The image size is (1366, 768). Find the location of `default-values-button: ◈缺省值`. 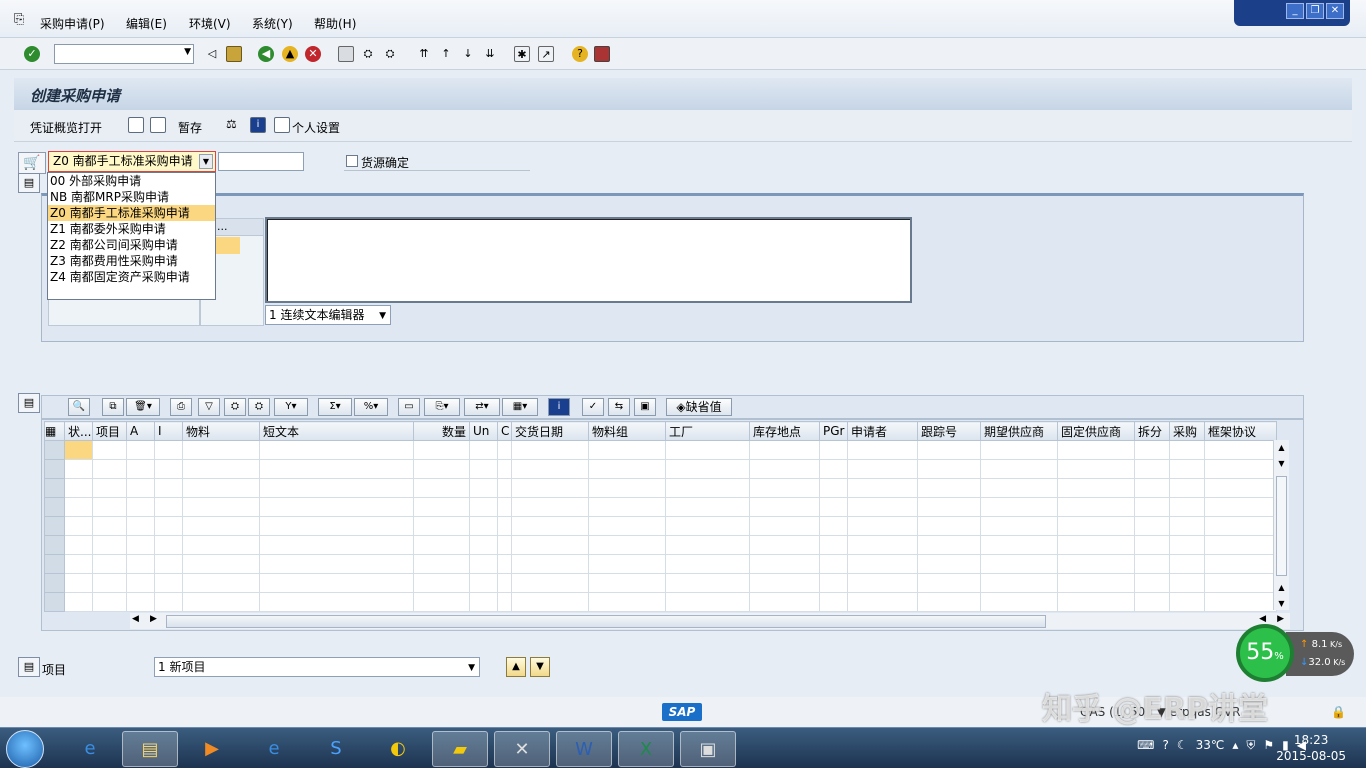

default-values-button: ◈缺省值 is located at coordinates (699, 407).